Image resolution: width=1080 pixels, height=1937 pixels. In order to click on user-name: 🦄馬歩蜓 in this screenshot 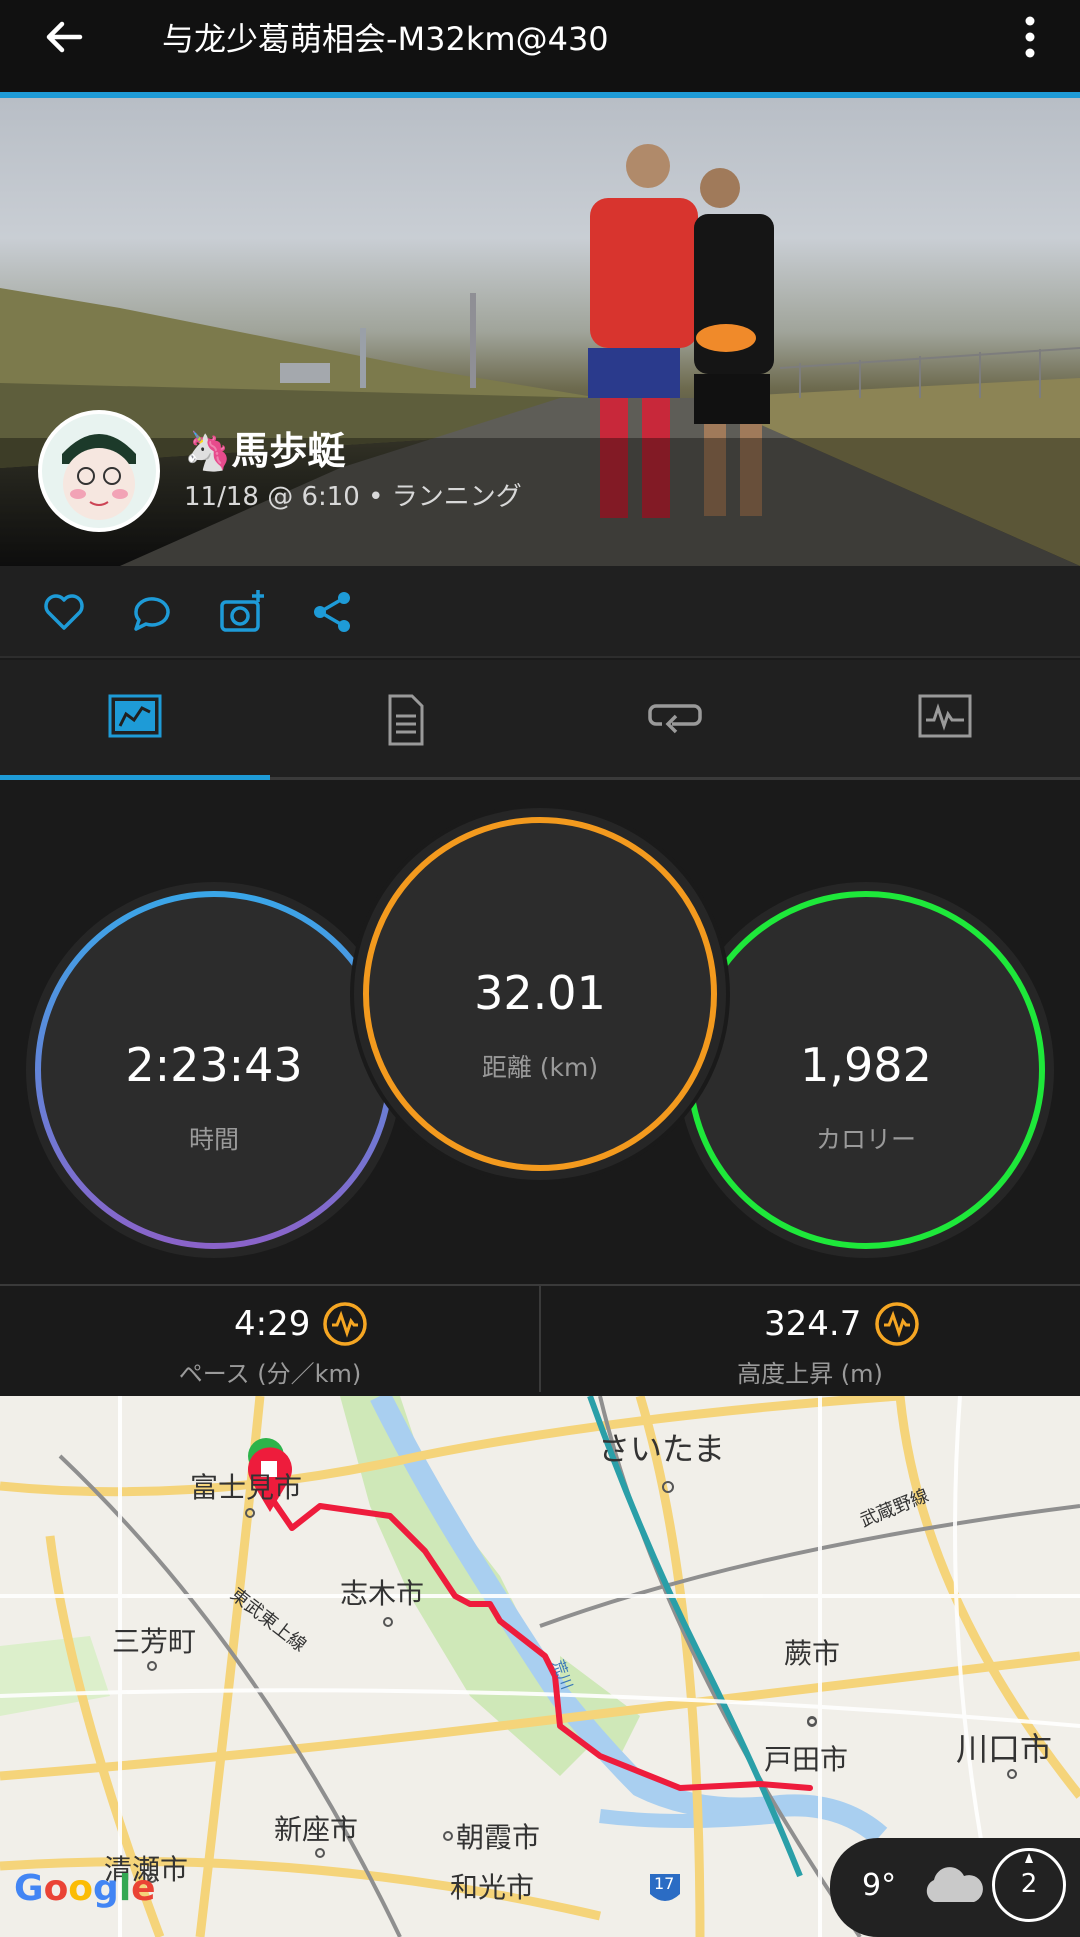, I will do `click(264, 447)`.